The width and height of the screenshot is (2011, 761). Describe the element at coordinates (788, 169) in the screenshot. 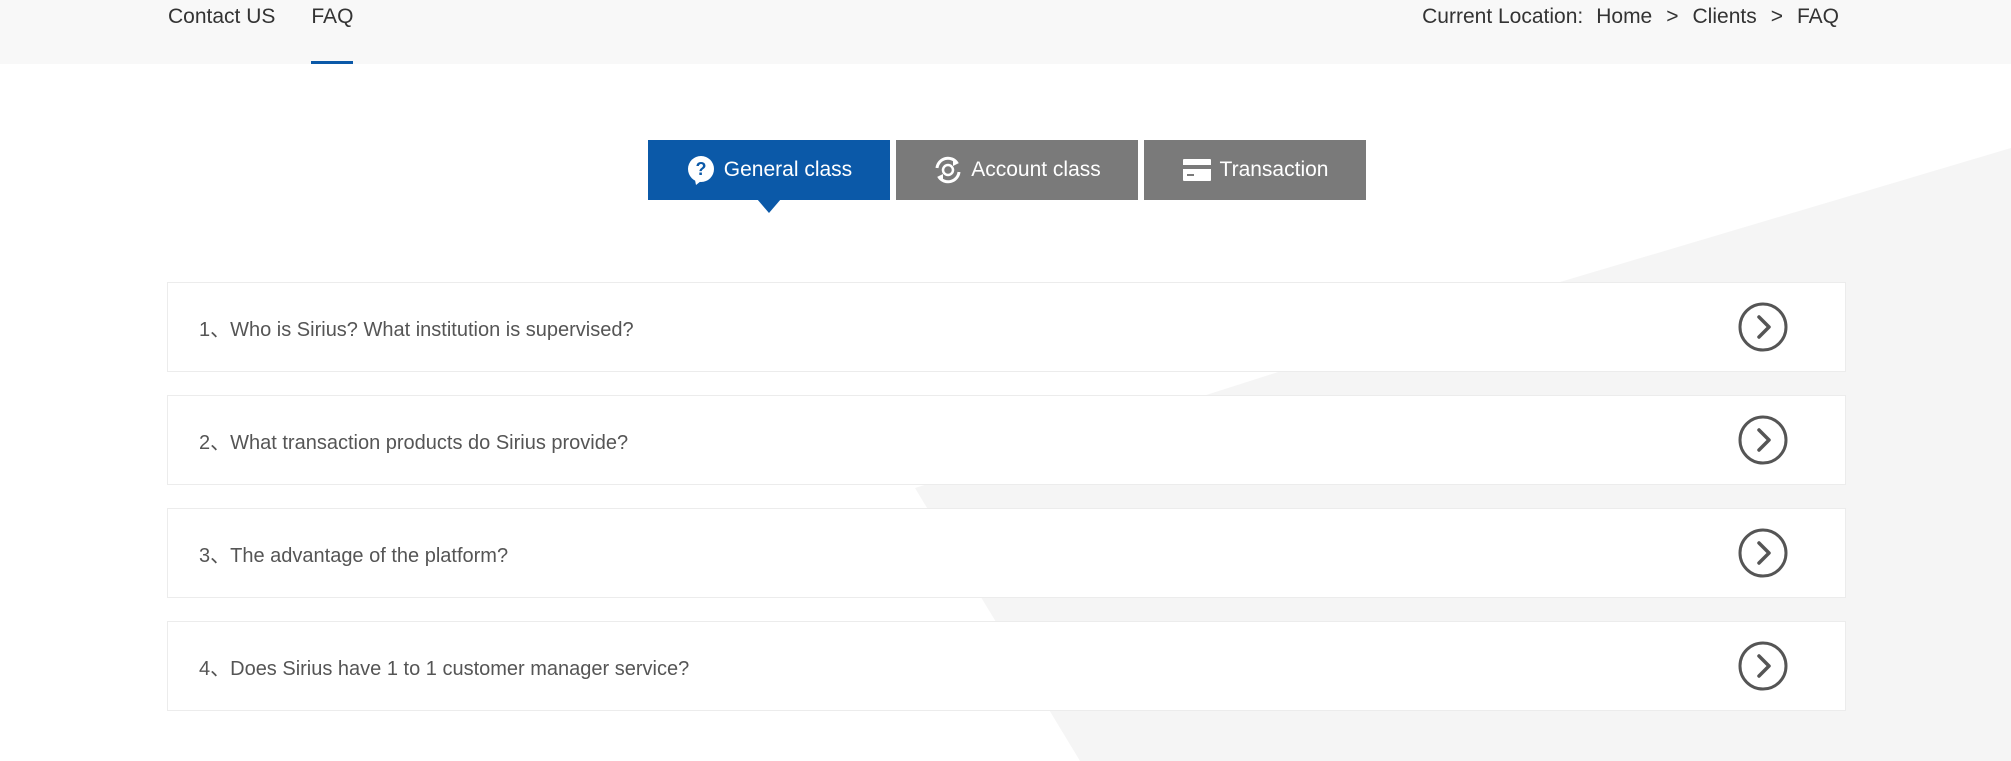

I see `tab-label: General class` at that location.